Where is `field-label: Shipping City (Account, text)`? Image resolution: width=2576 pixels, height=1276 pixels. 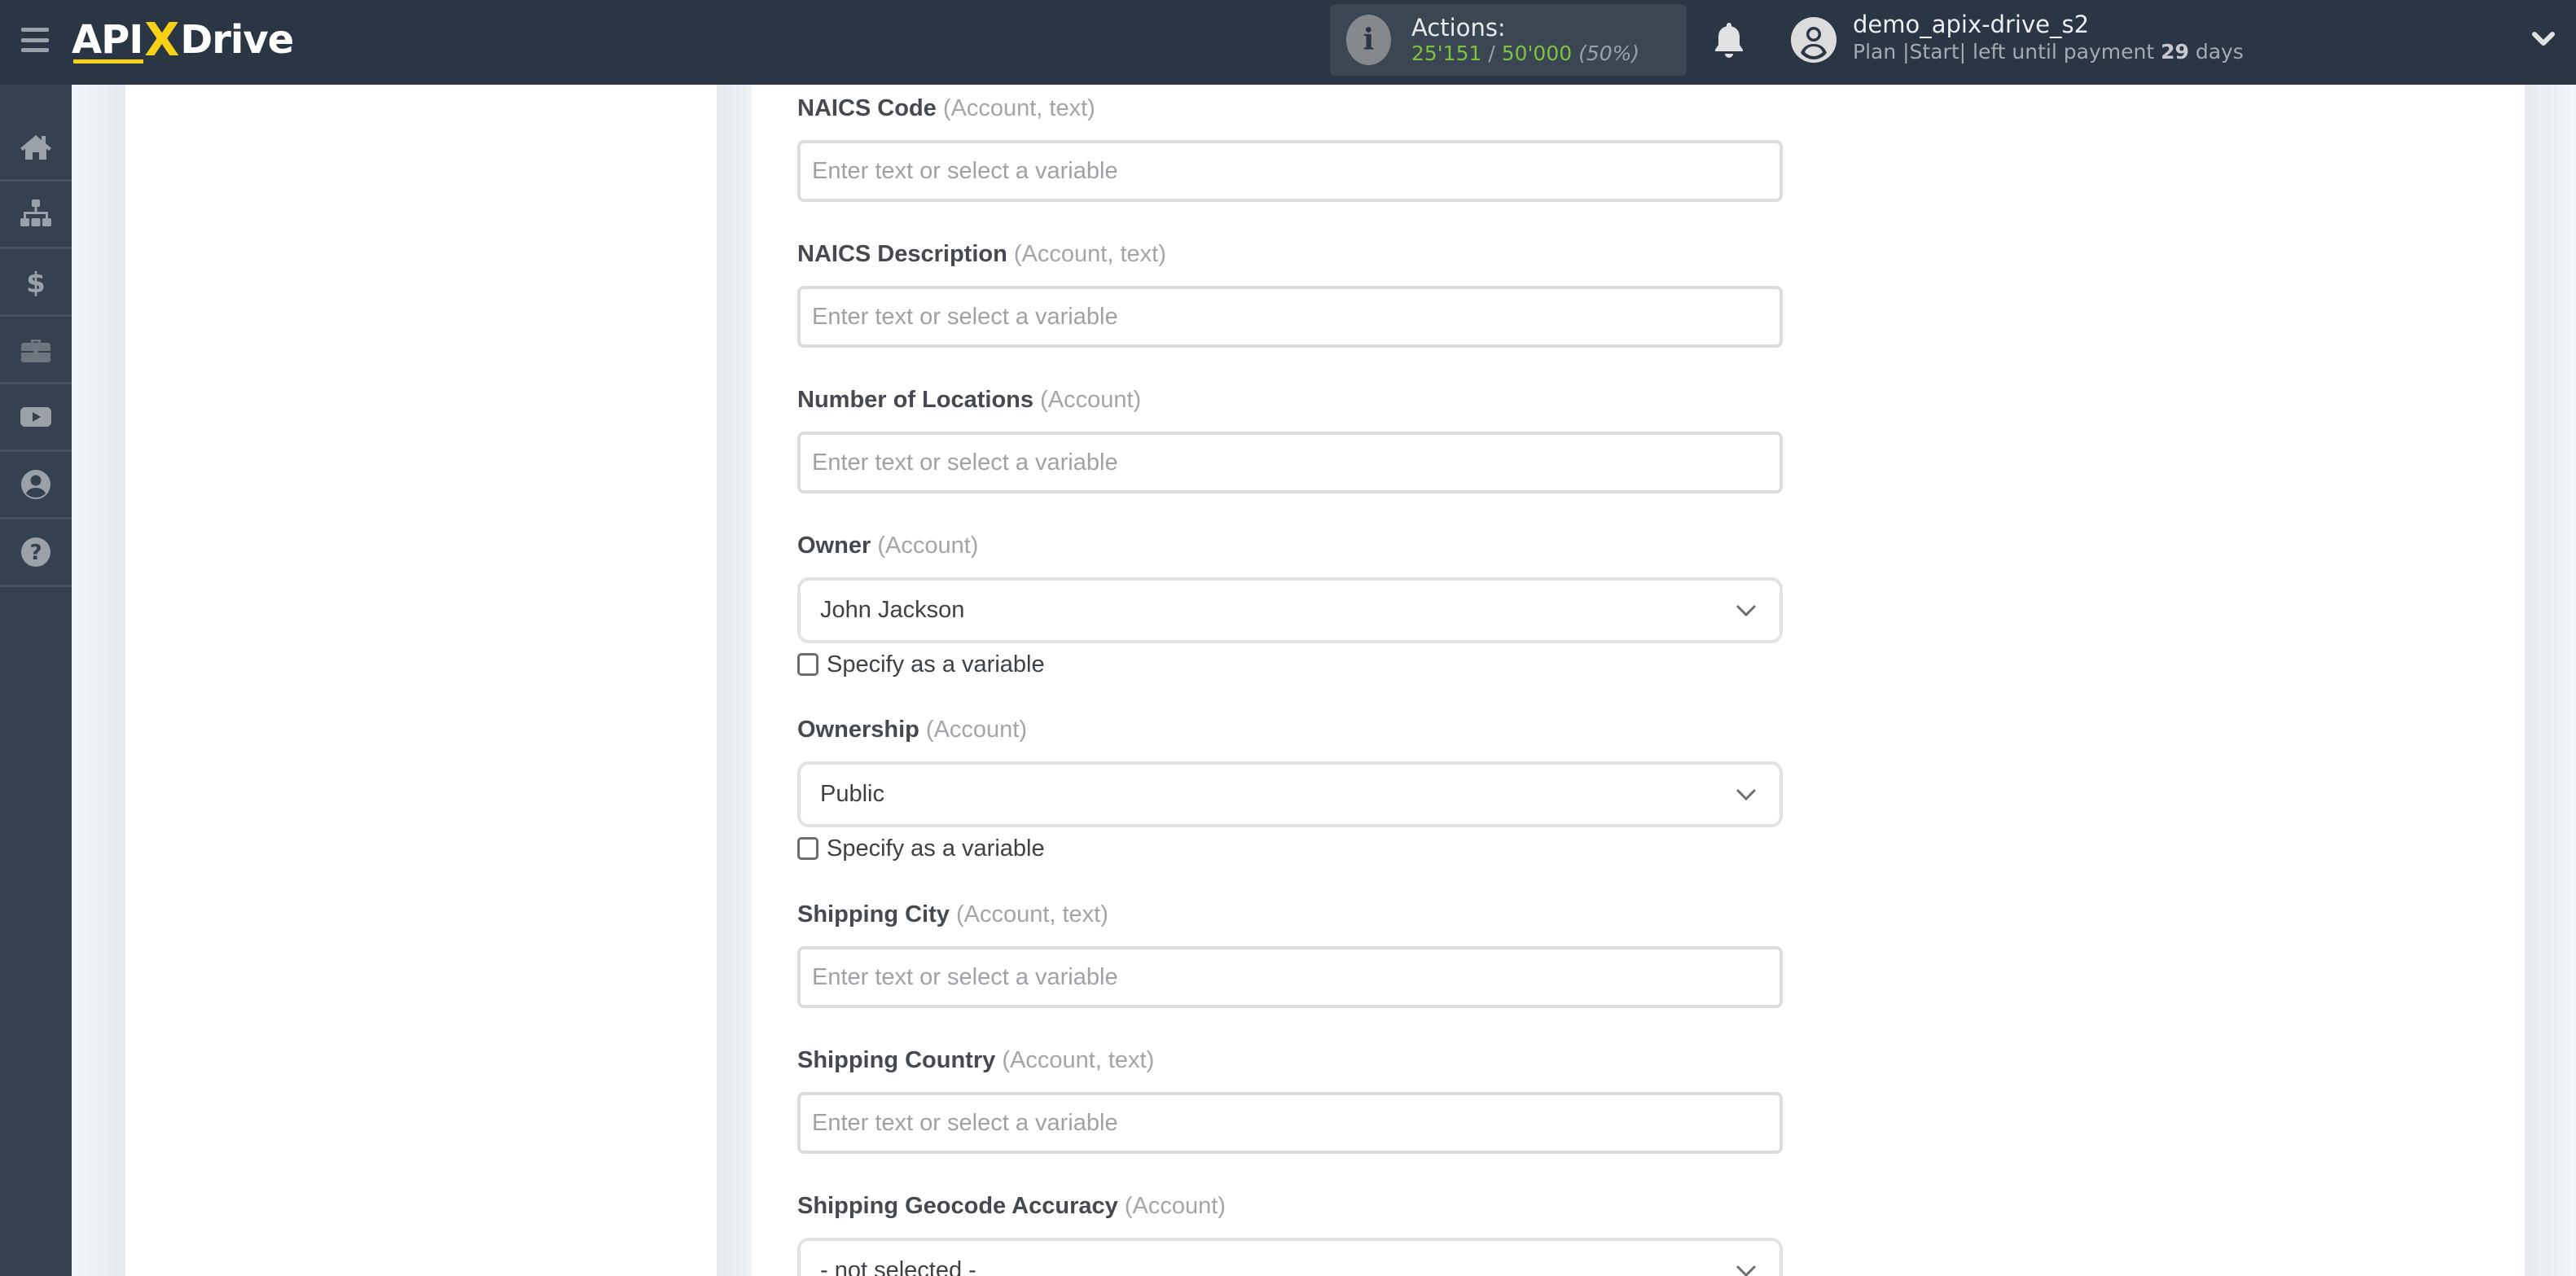
field-label: Shipping City (Account, text) is located at coordinates (1290, 914).